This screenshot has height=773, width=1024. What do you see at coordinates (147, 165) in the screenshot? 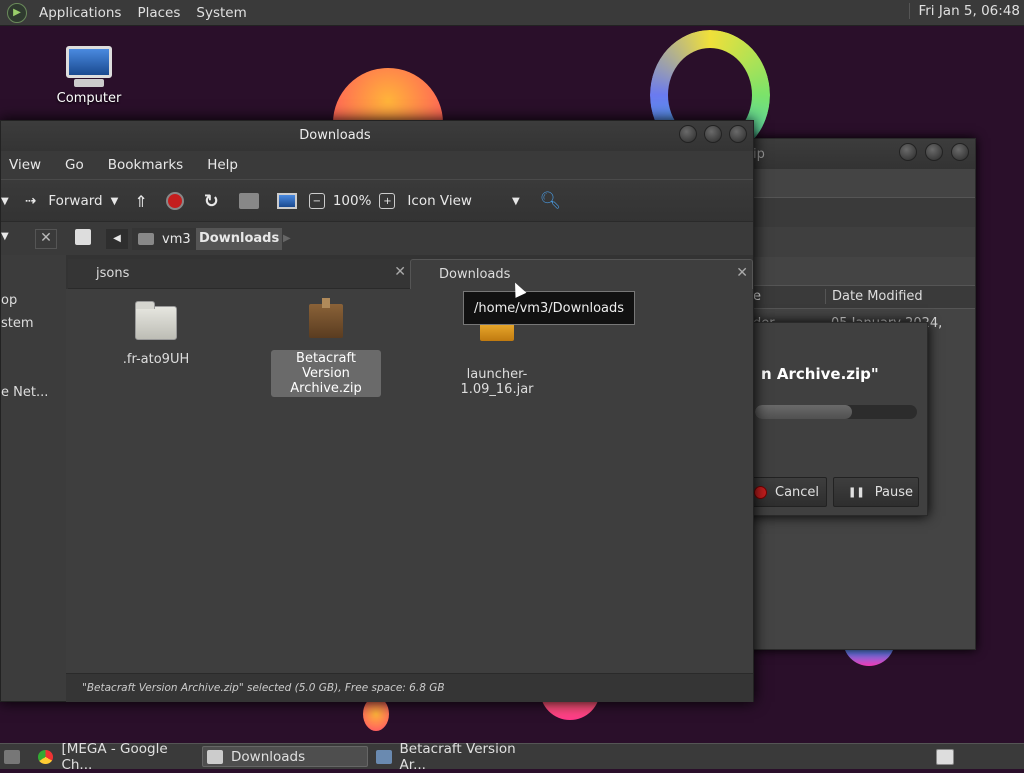
I see `menu-bookmarks: Bookmarks` at bounding box center [147, 165].